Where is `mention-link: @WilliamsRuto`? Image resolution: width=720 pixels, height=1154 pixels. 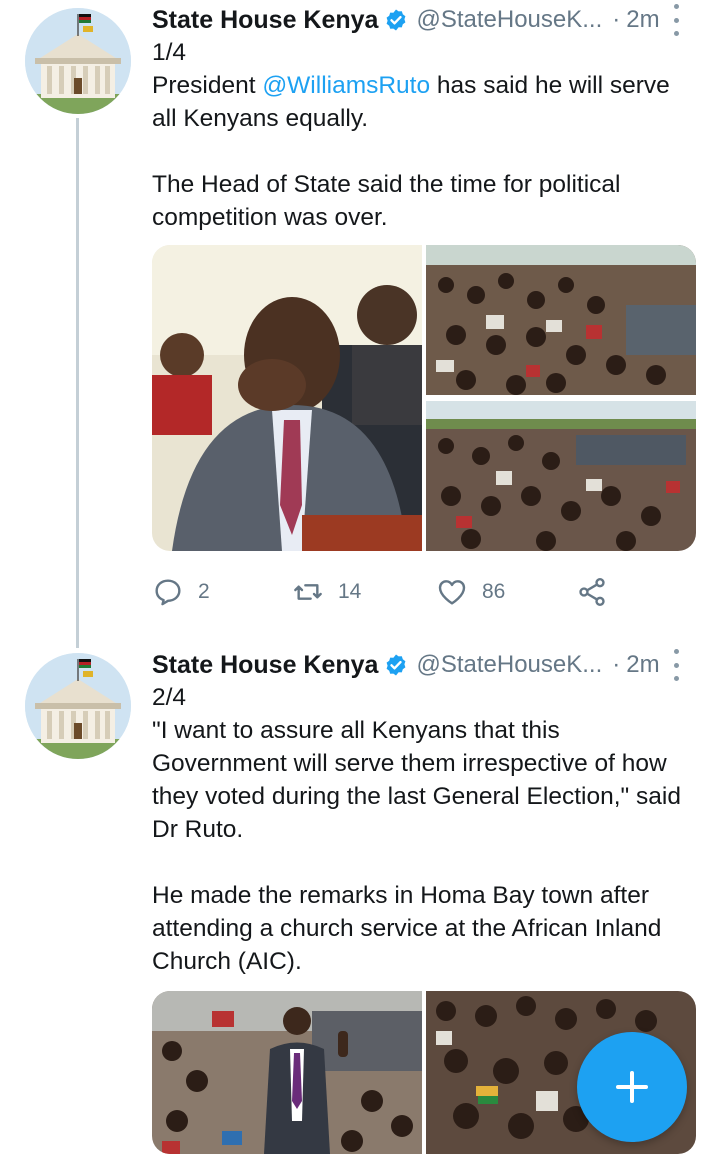 mention-link: @WilliamsRuto is located at coordinates (346, 85).